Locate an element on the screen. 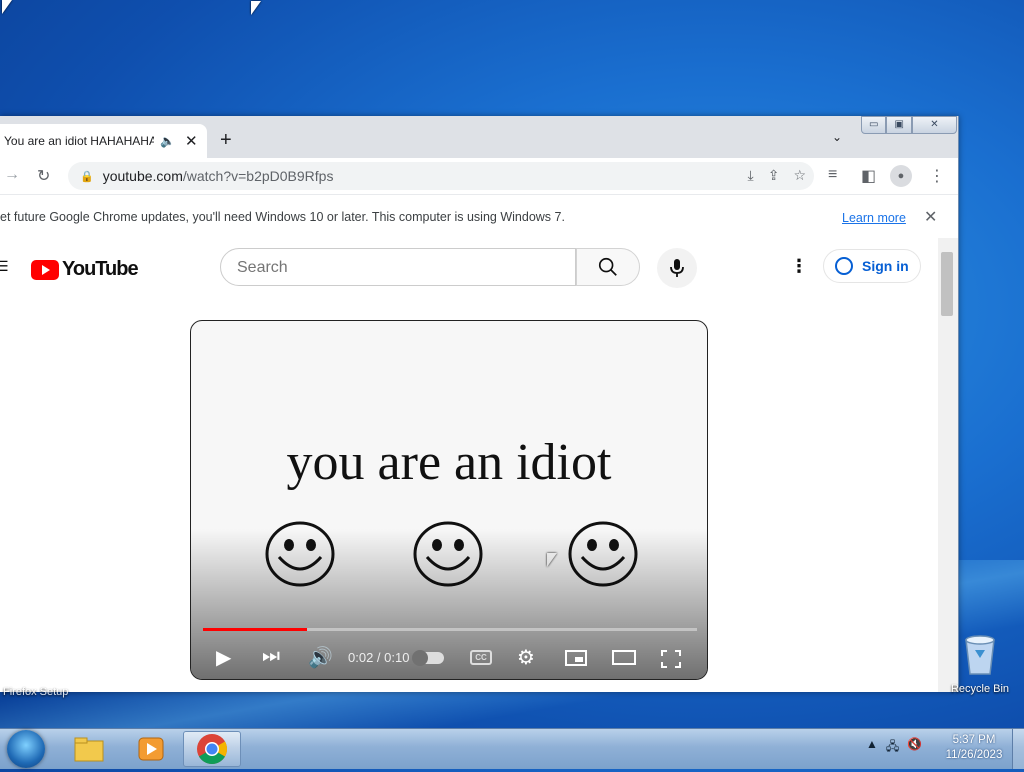 The image size is (1024, 772). progress-played is located at coordinates (255, 629).